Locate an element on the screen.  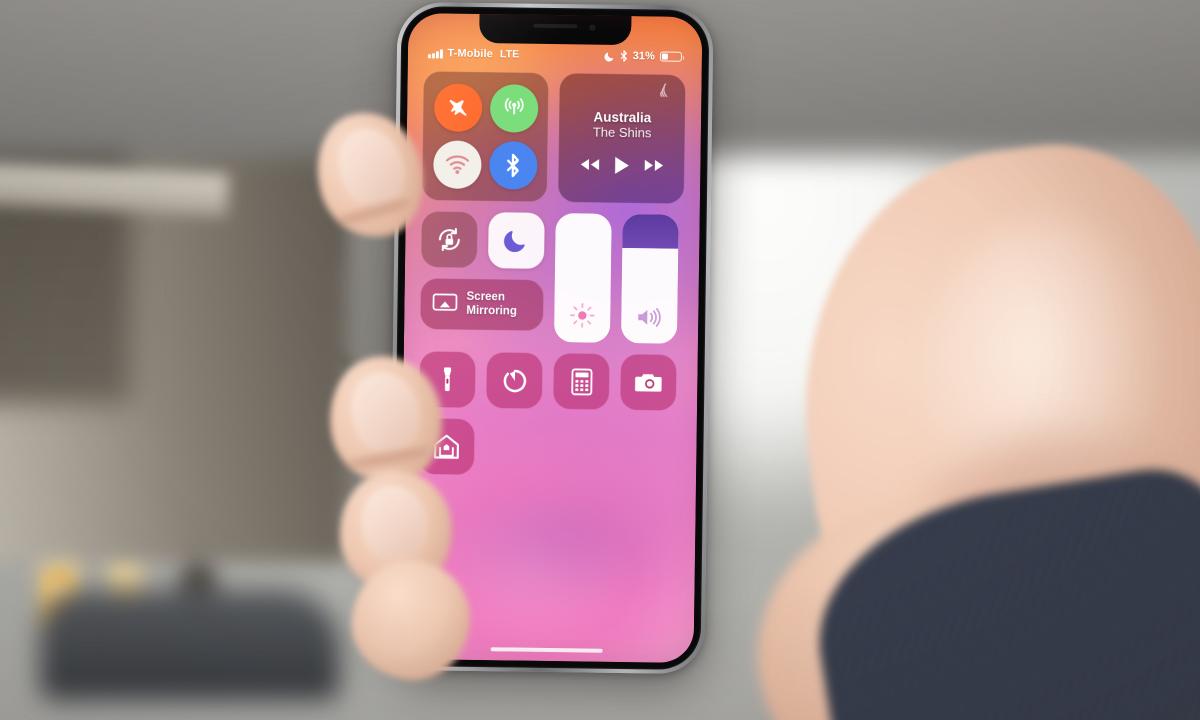
control-center-row-1: Australia The Shins is located at coordinates (553, 137).